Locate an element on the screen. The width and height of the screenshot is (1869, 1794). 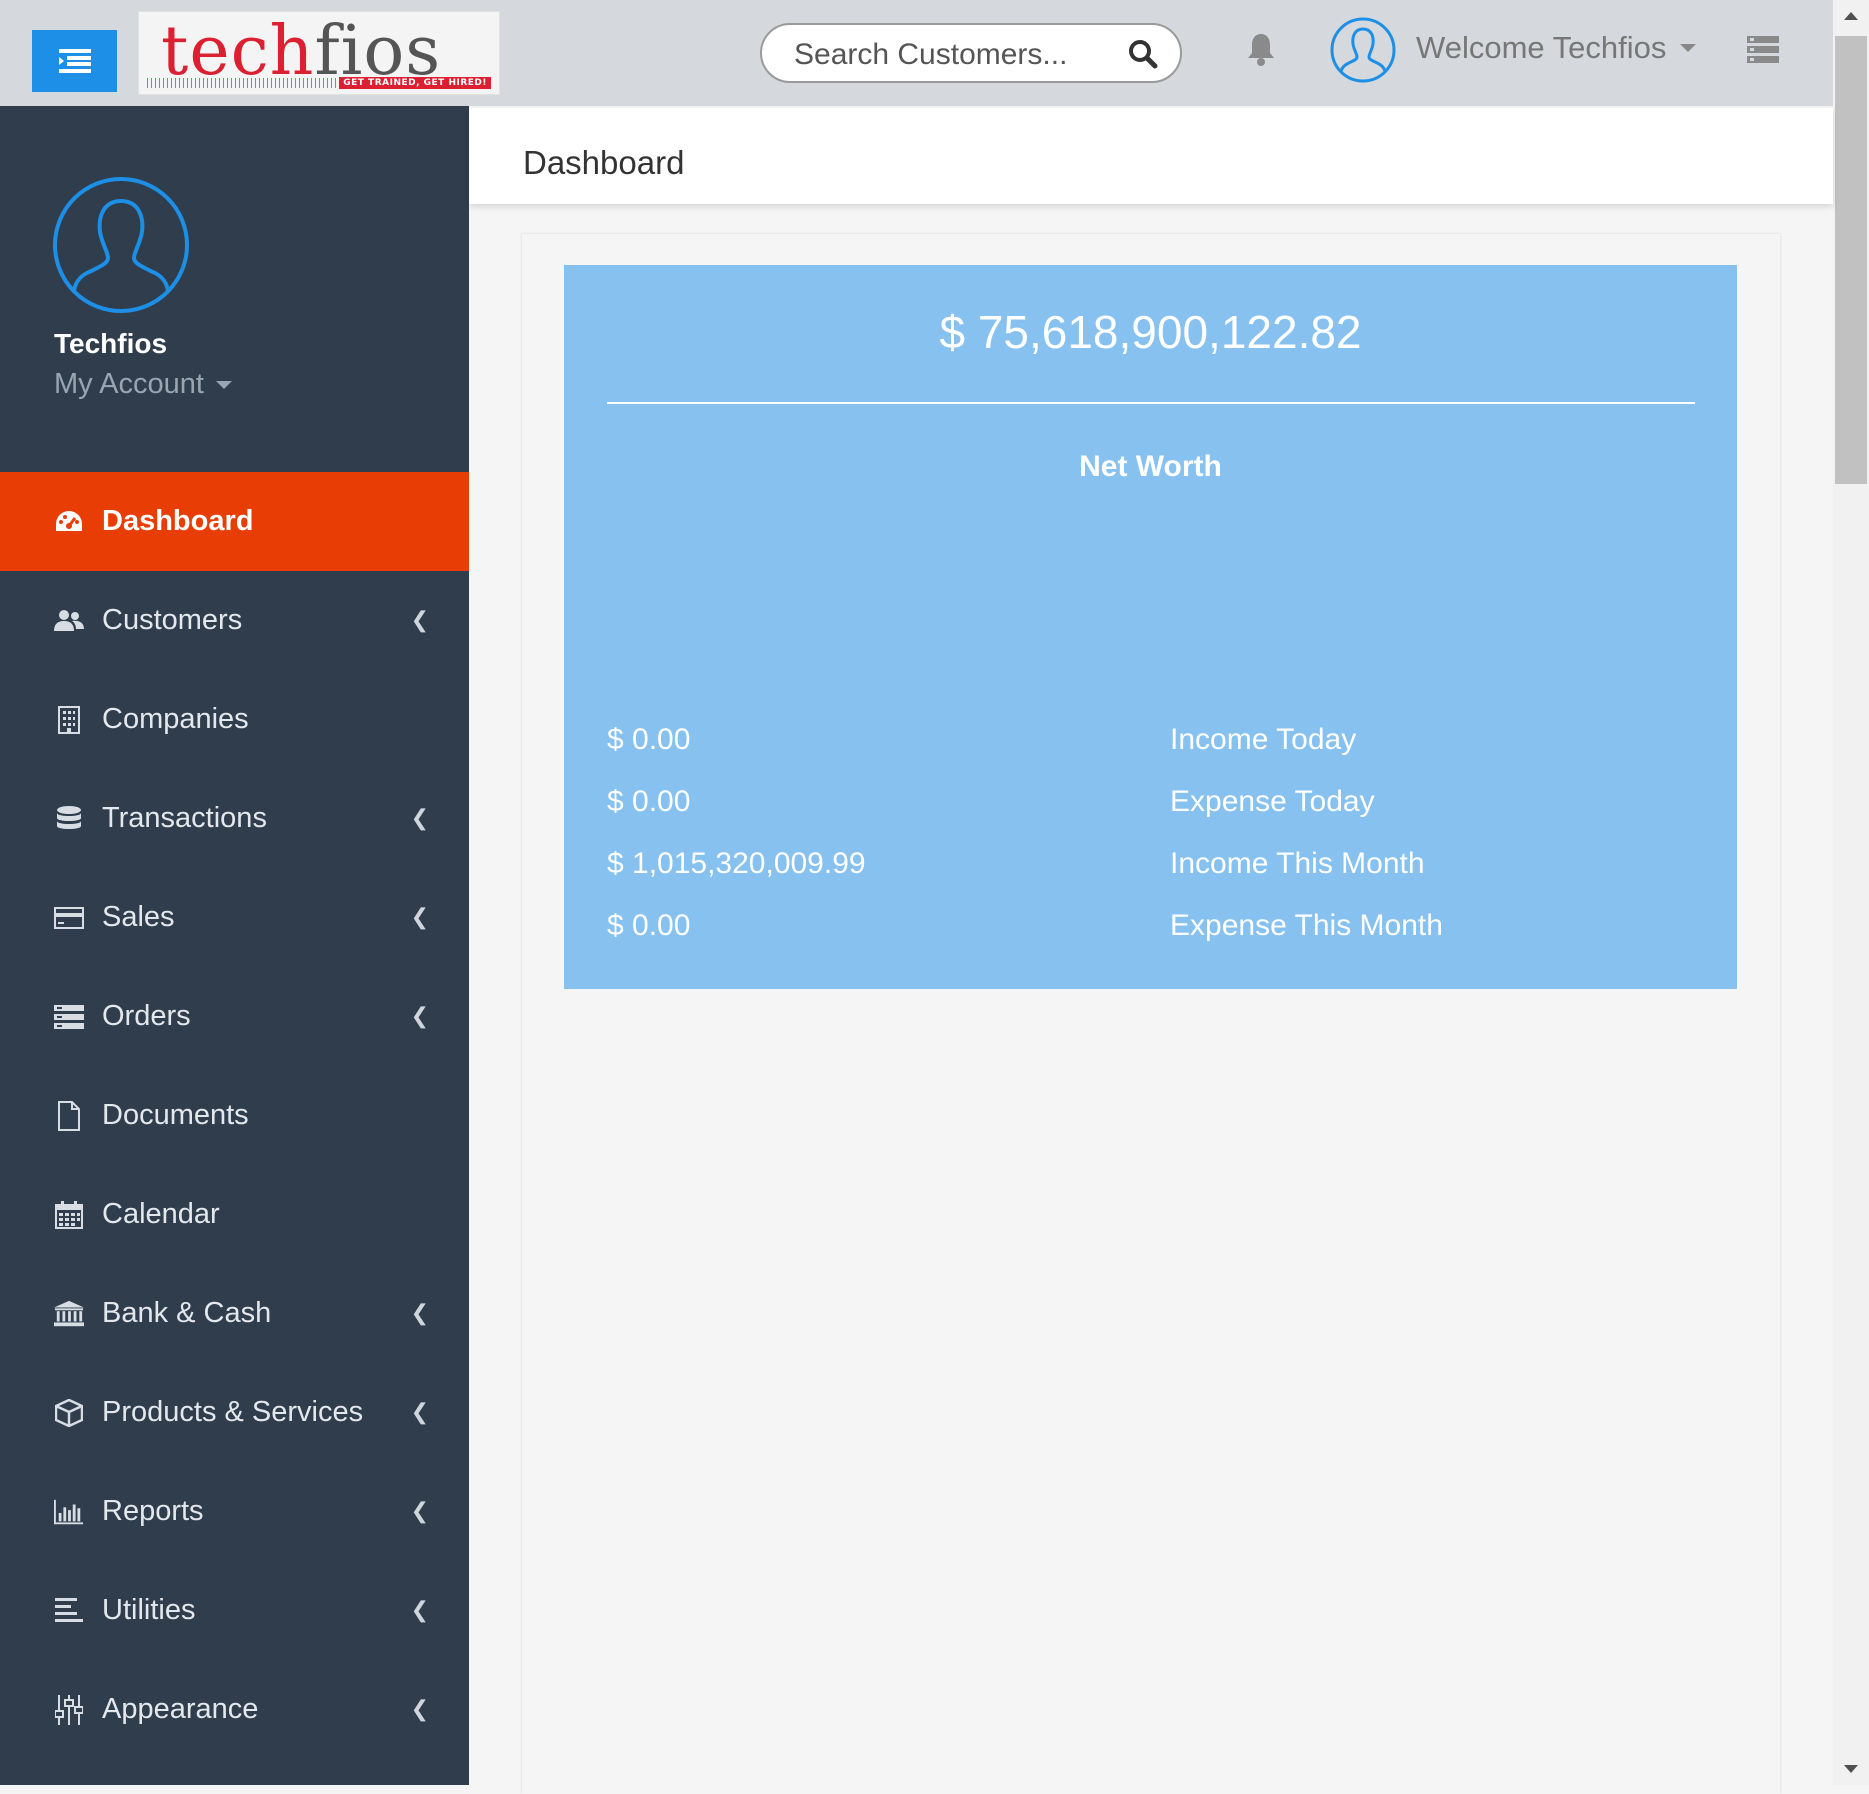
scrollbar-thumb is located at coordinates (1851, 260).